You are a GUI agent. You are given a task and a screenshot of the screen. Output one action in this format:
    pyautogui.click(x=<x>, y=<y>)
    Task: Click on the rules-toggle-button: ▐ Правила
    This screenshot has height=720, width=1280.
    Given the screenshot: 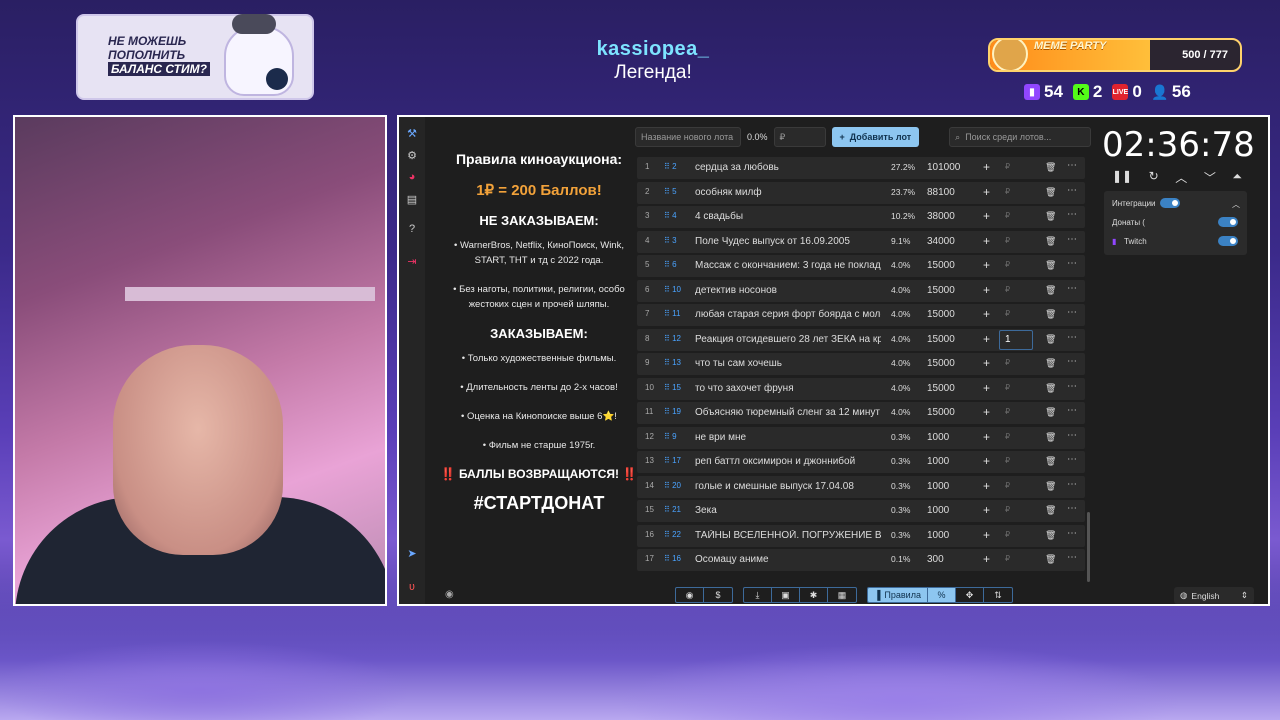 What is the action you would take?
    pyautogui.click(x=898, y=595)
    